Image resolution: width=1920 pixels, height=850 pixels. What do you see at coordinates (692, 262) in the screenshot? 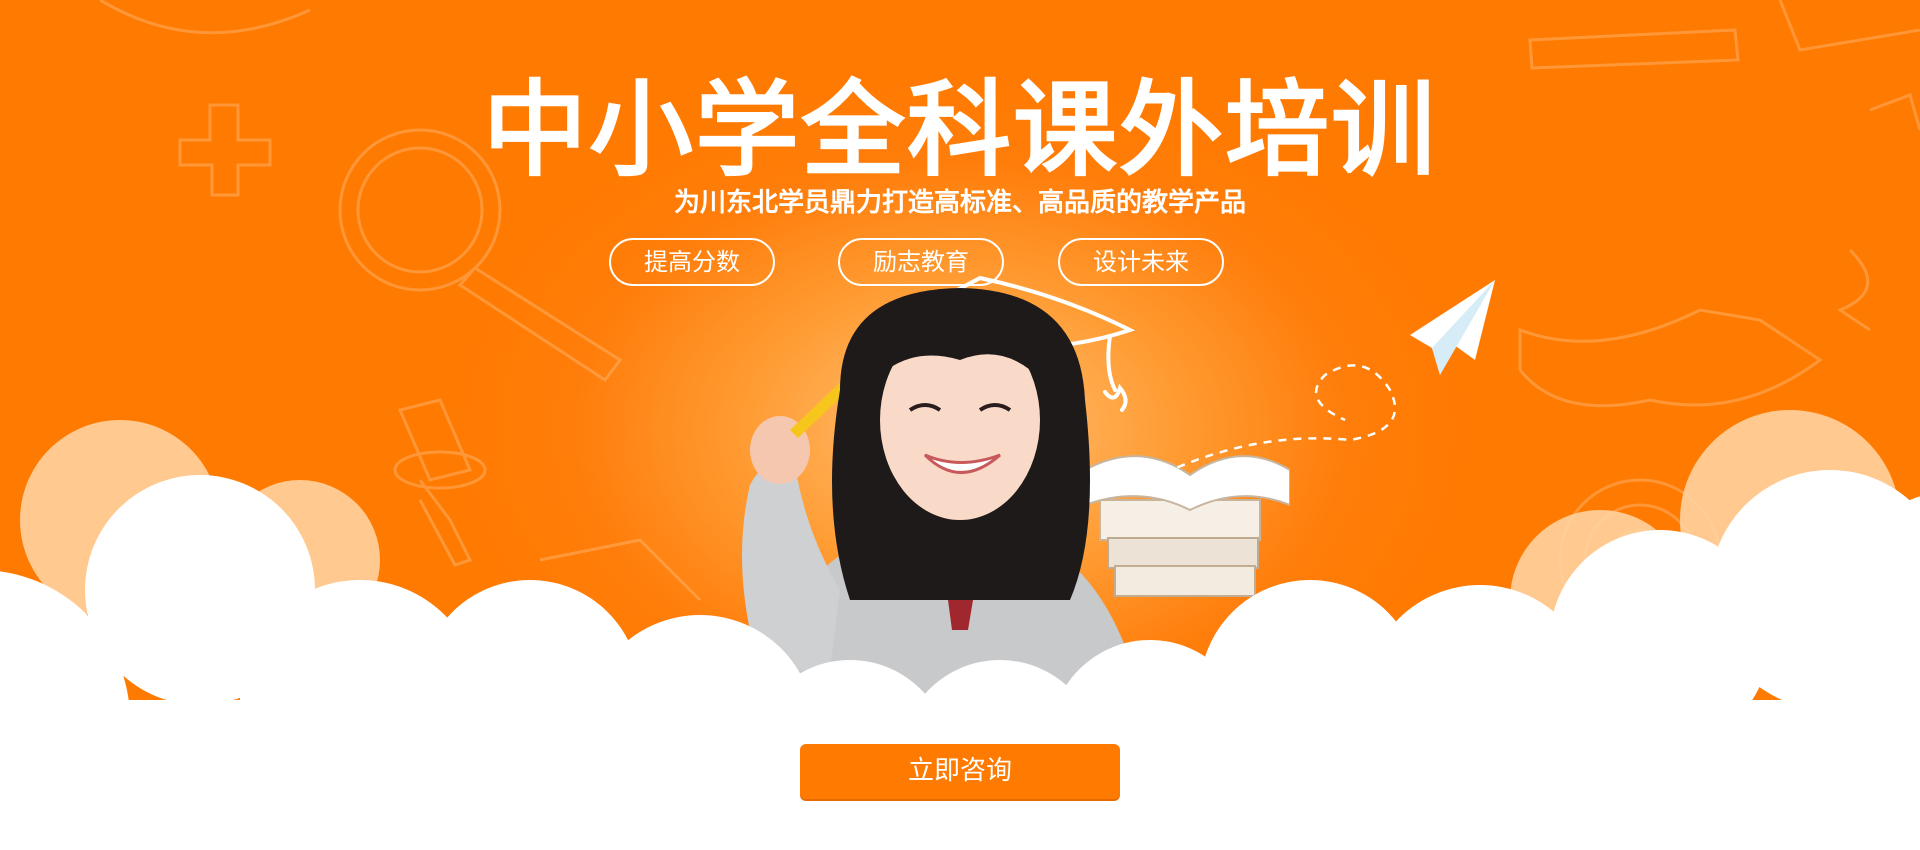
I see `tag-improve-score: 提高分数` at bounding box center [692, 262].